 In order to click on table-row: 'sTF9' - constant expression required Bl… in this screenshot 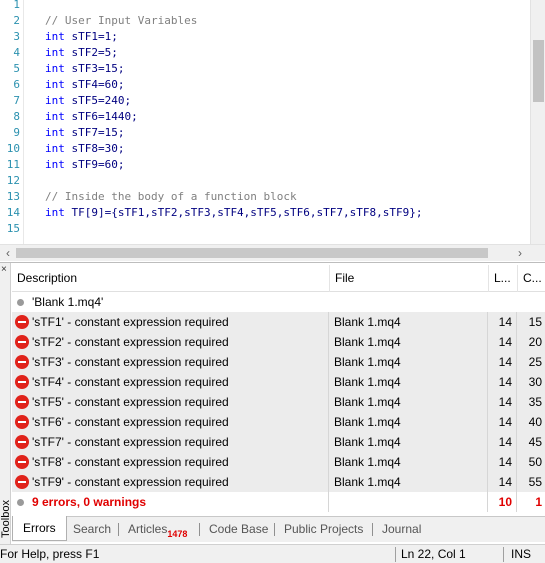, I will do `click(278, 482)`.